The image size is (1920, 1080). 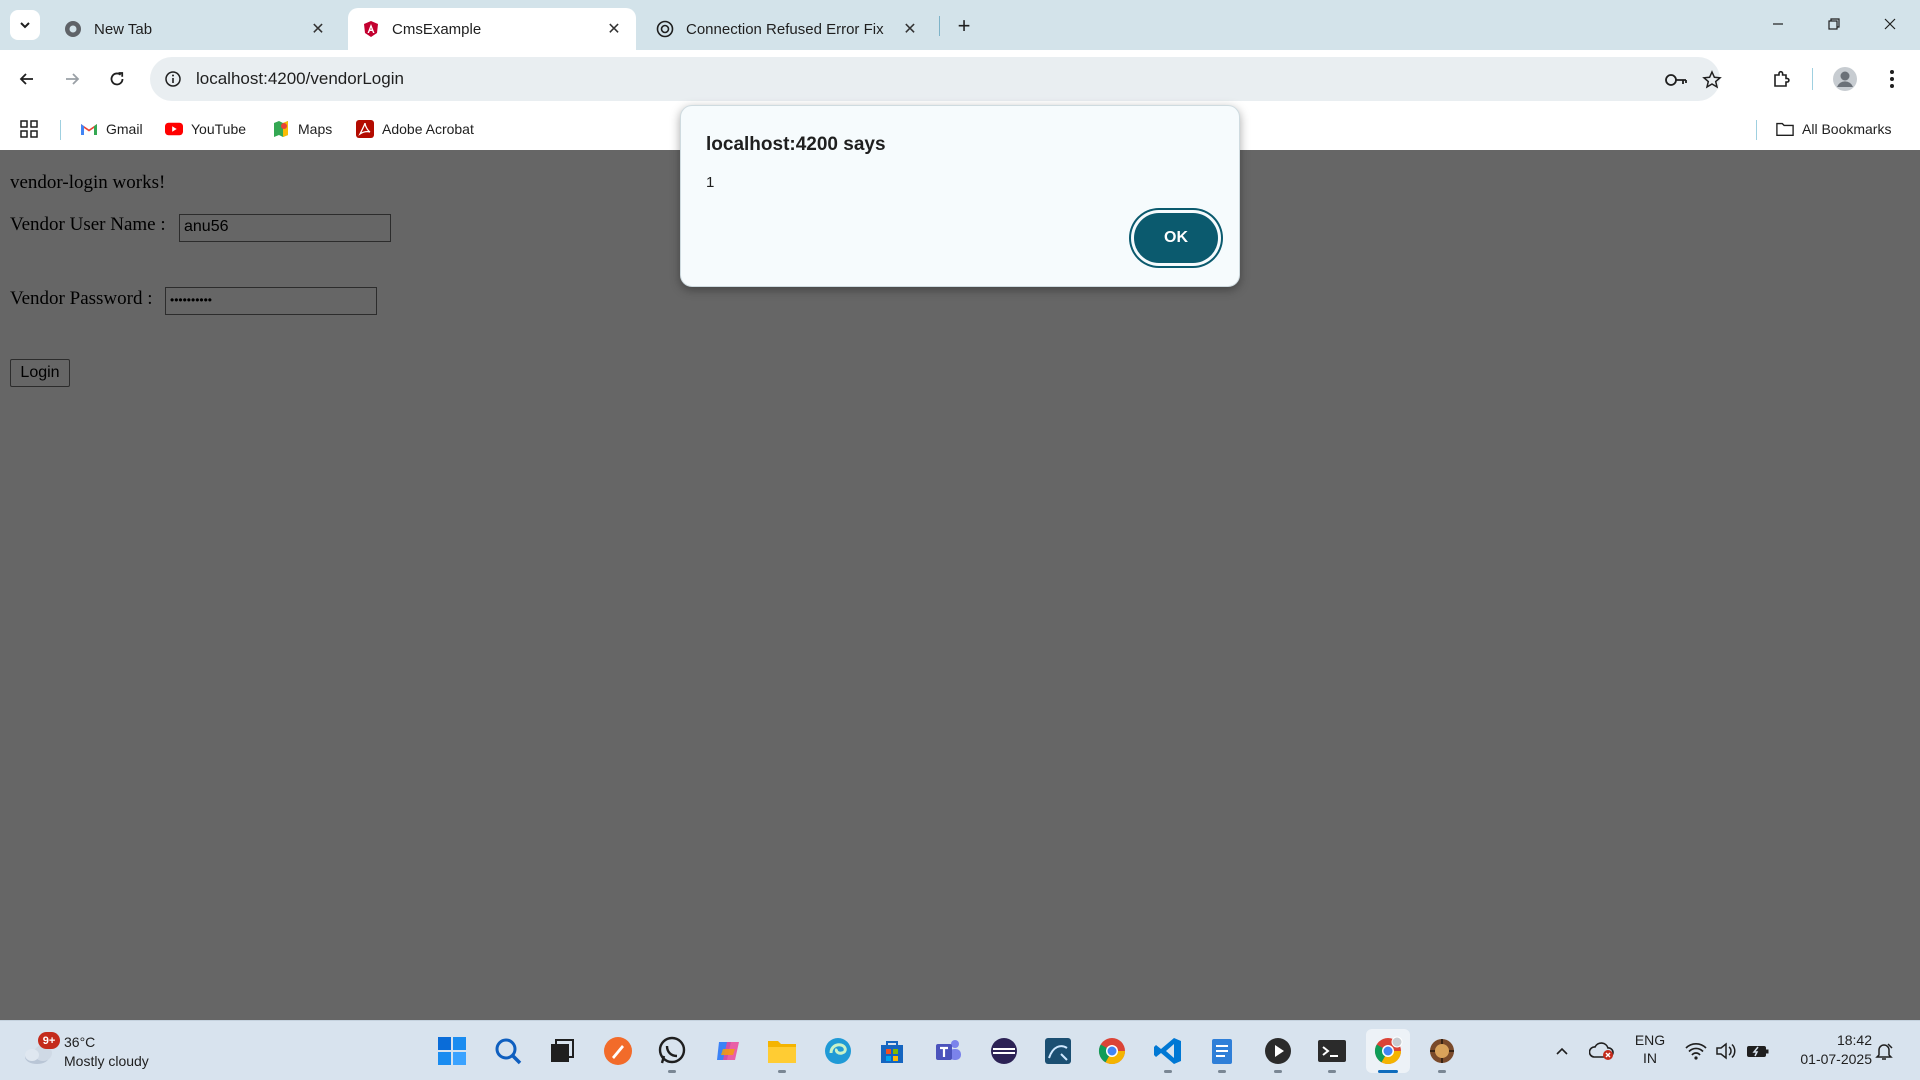 I want to click on chatgpt-icon, so click(x=665, y=29).